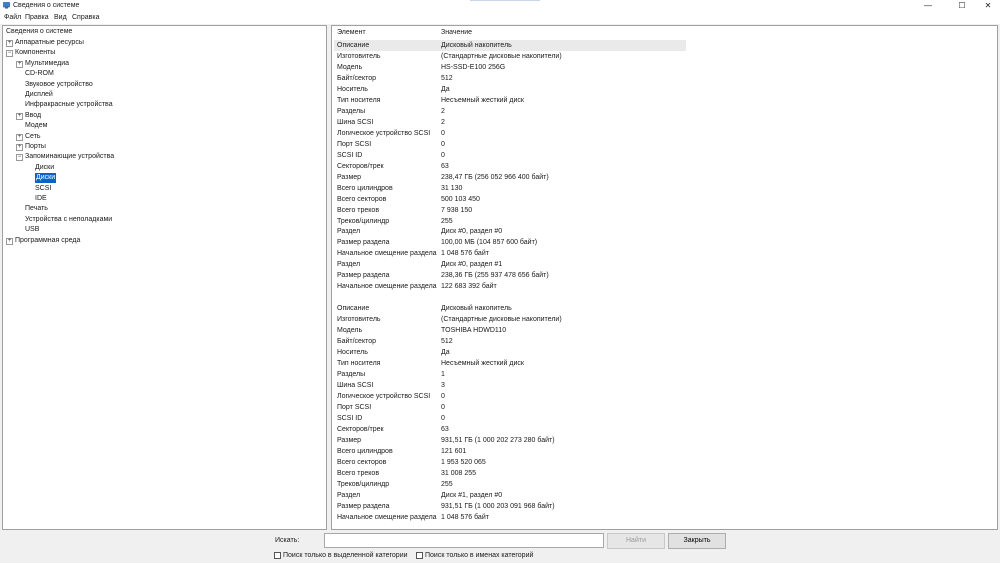  I want to click on detail-value: 121 601, so click(454, 451).